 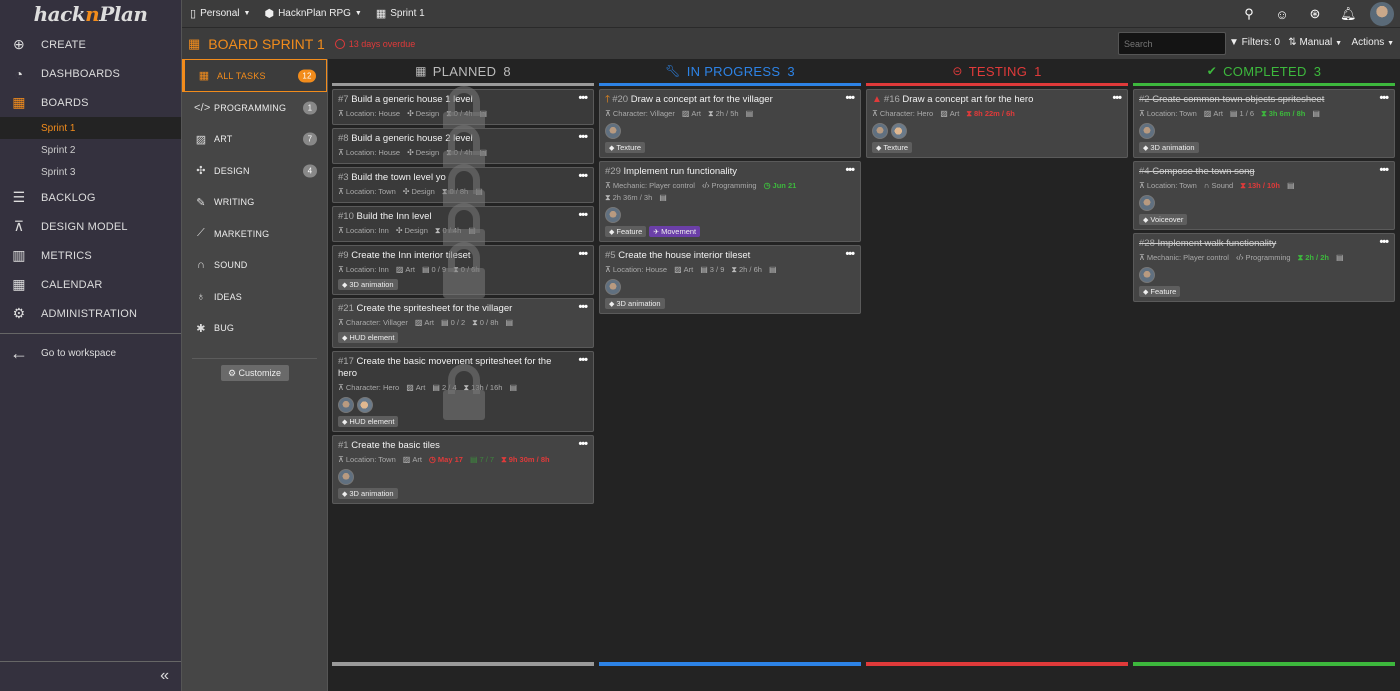 I want to click on breadcrumb-workspace: ▯ Personal ▼, so click(x=220, y=13).